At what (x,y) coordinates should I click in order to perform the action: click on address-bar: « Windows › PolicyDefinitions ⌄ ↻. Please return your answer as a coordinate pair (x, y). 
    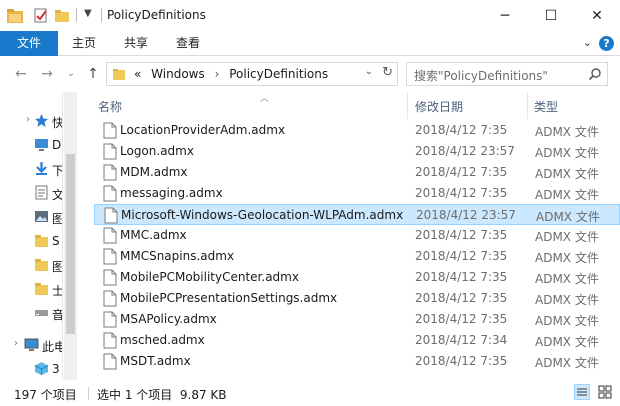
    Looking at the image, I should click on (252, 74).